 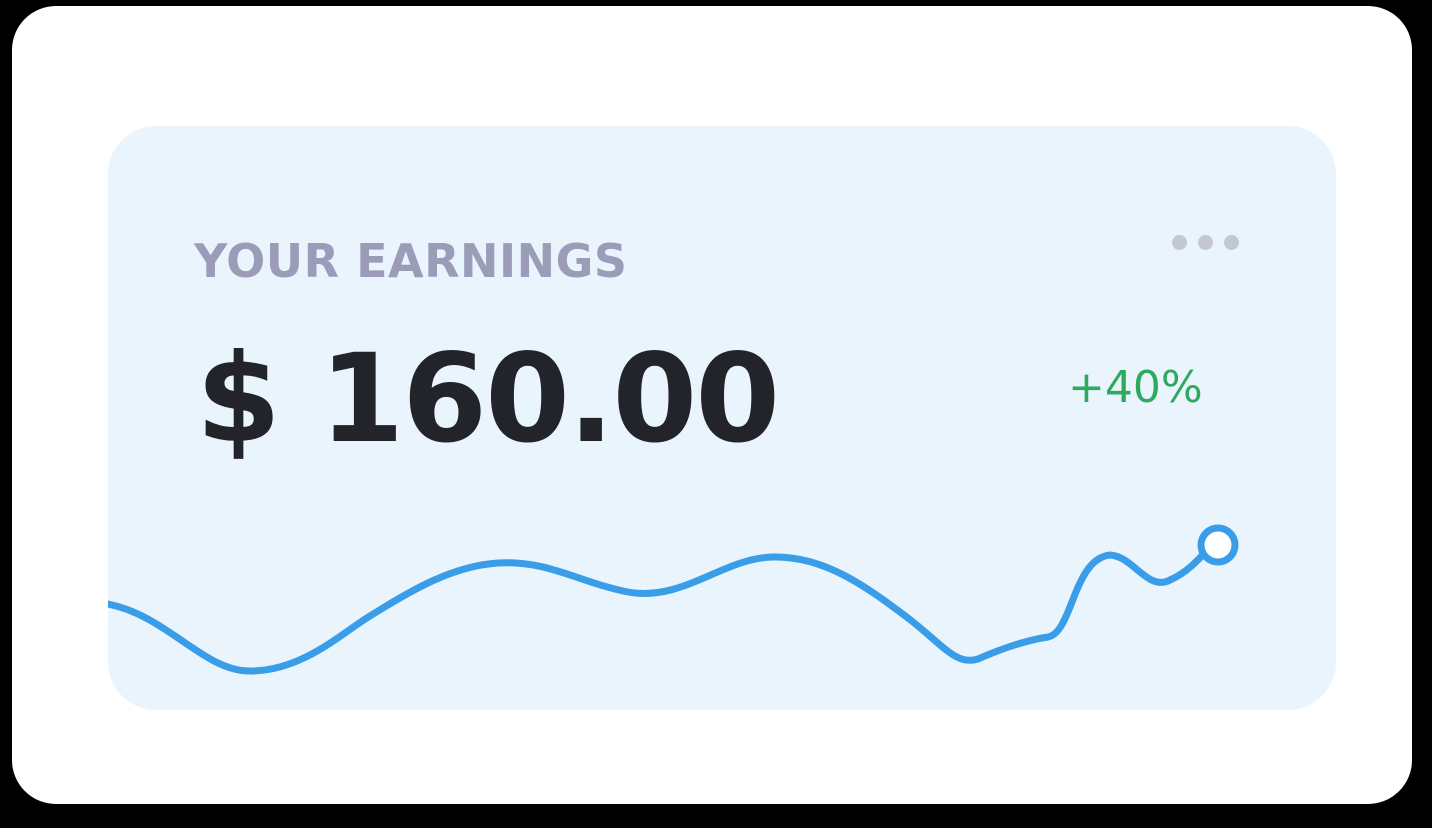 I want to click on sparkline-path, so click(x=660, y=609).